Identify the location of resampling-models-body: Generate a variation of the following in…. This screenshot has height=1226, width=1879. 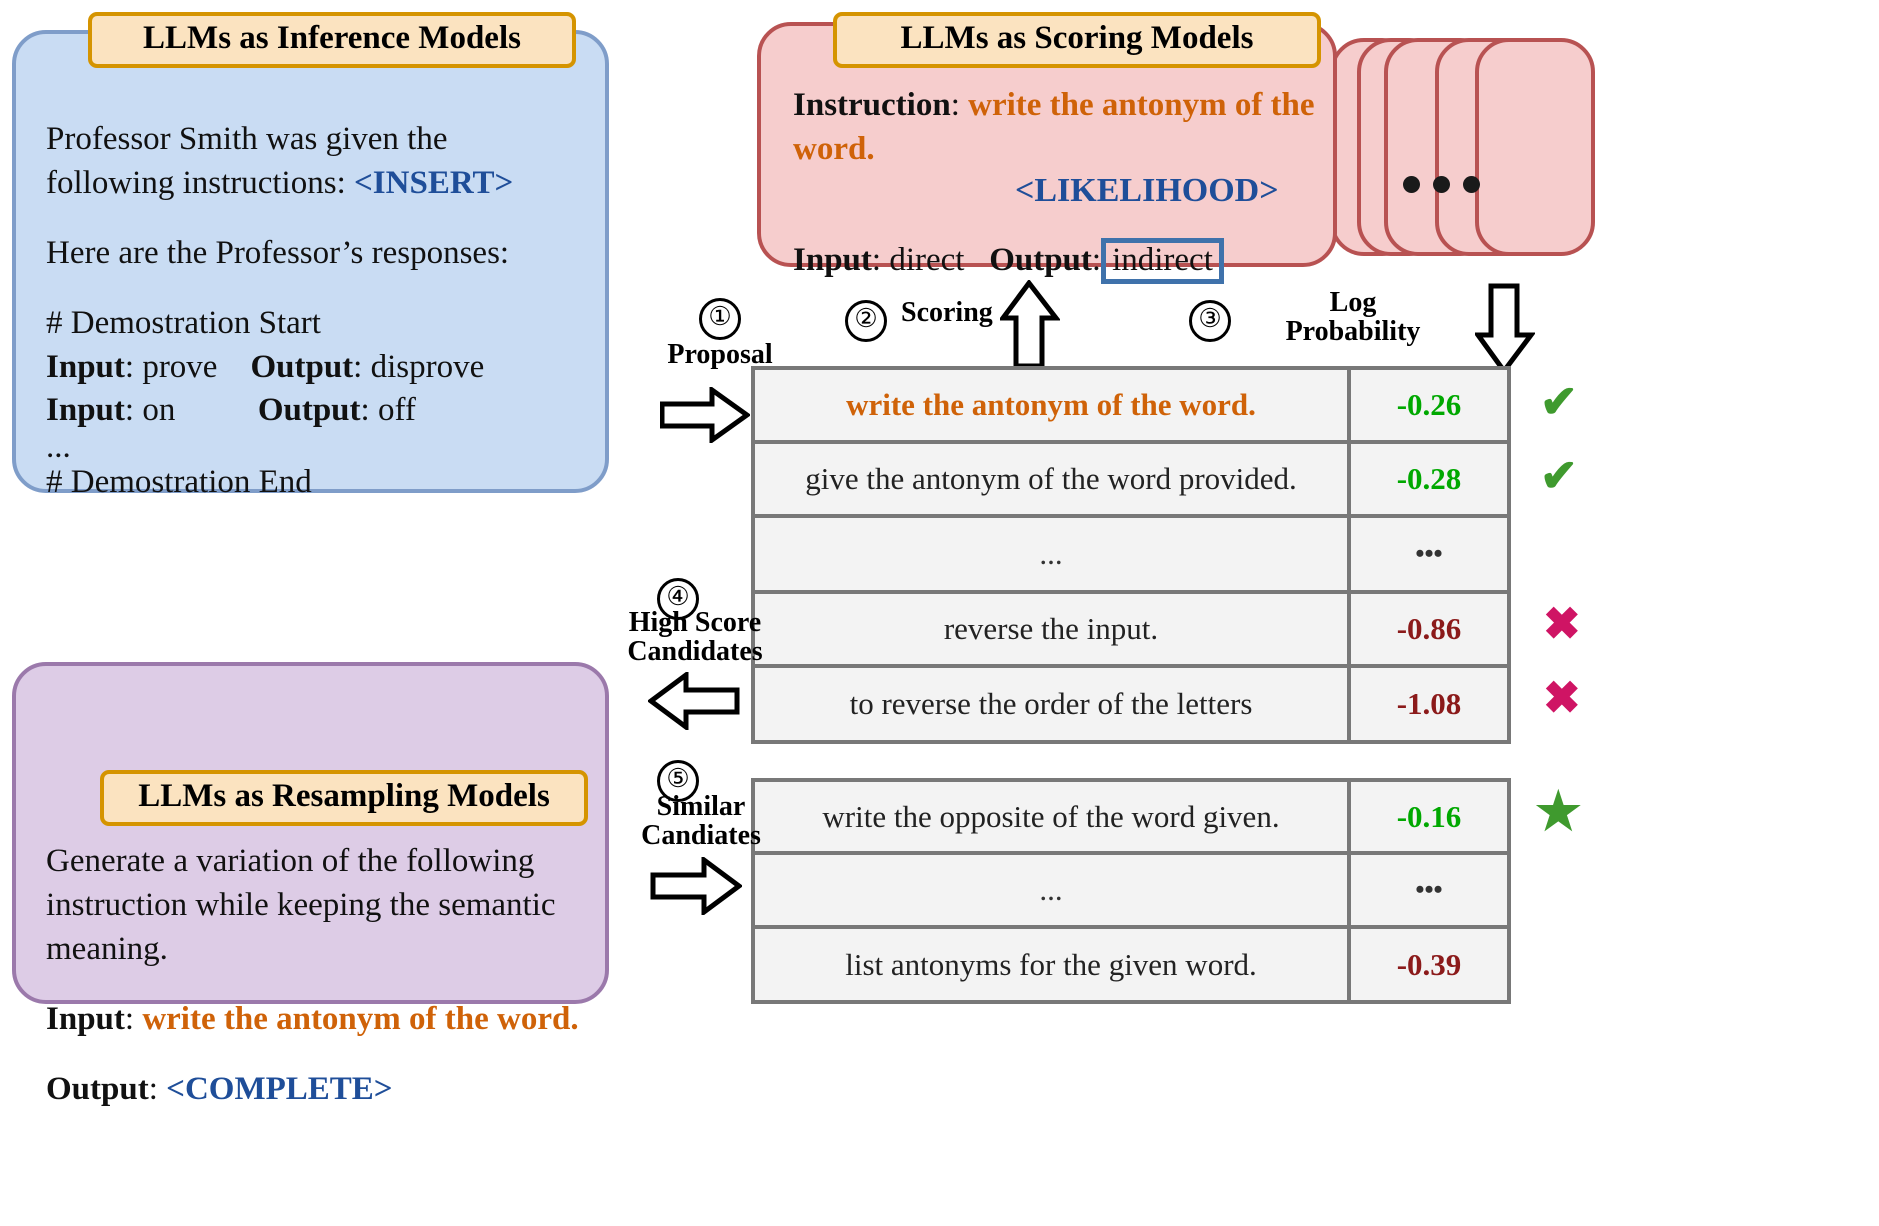
(326, 975).